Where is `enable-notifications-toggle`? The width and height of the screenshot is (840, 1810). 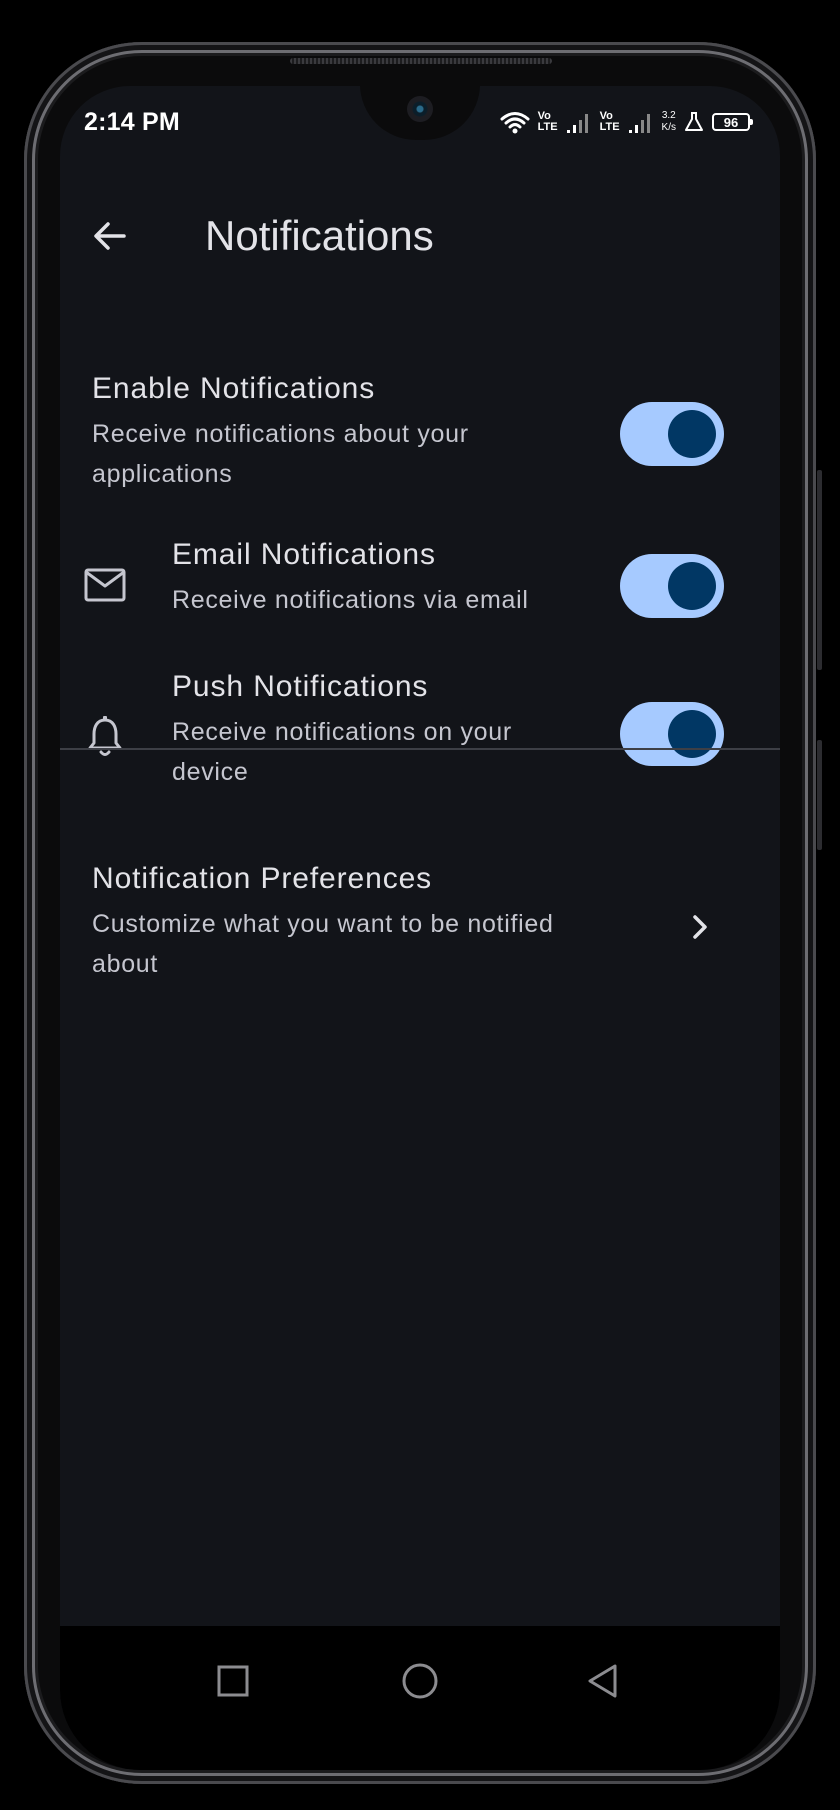 enable-notifications-toggle is located at coordinates (672, 434).